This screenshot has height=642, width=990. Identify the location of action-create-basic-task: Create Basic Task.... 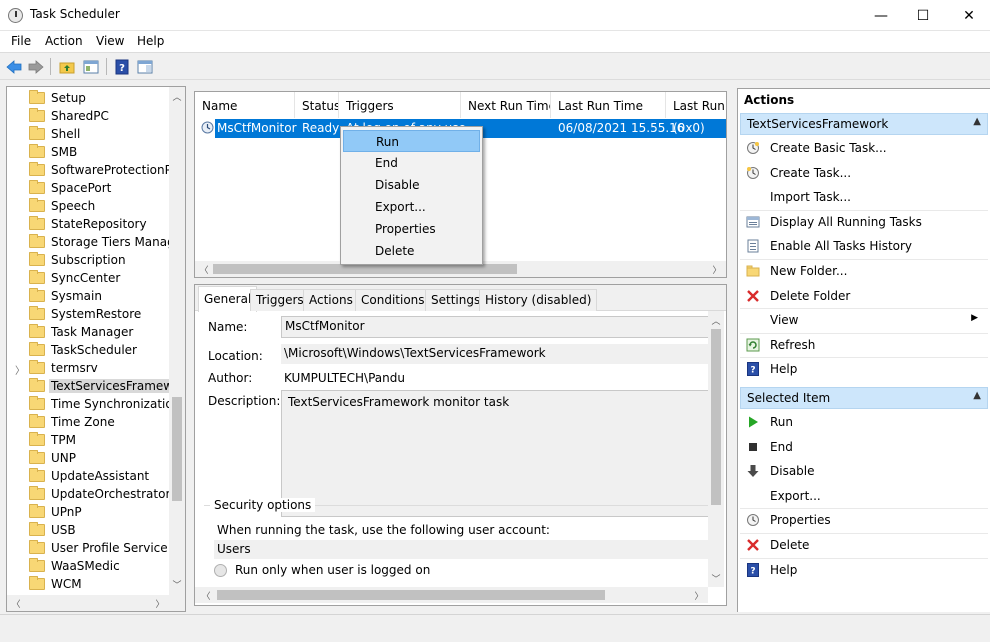
(864, 149).